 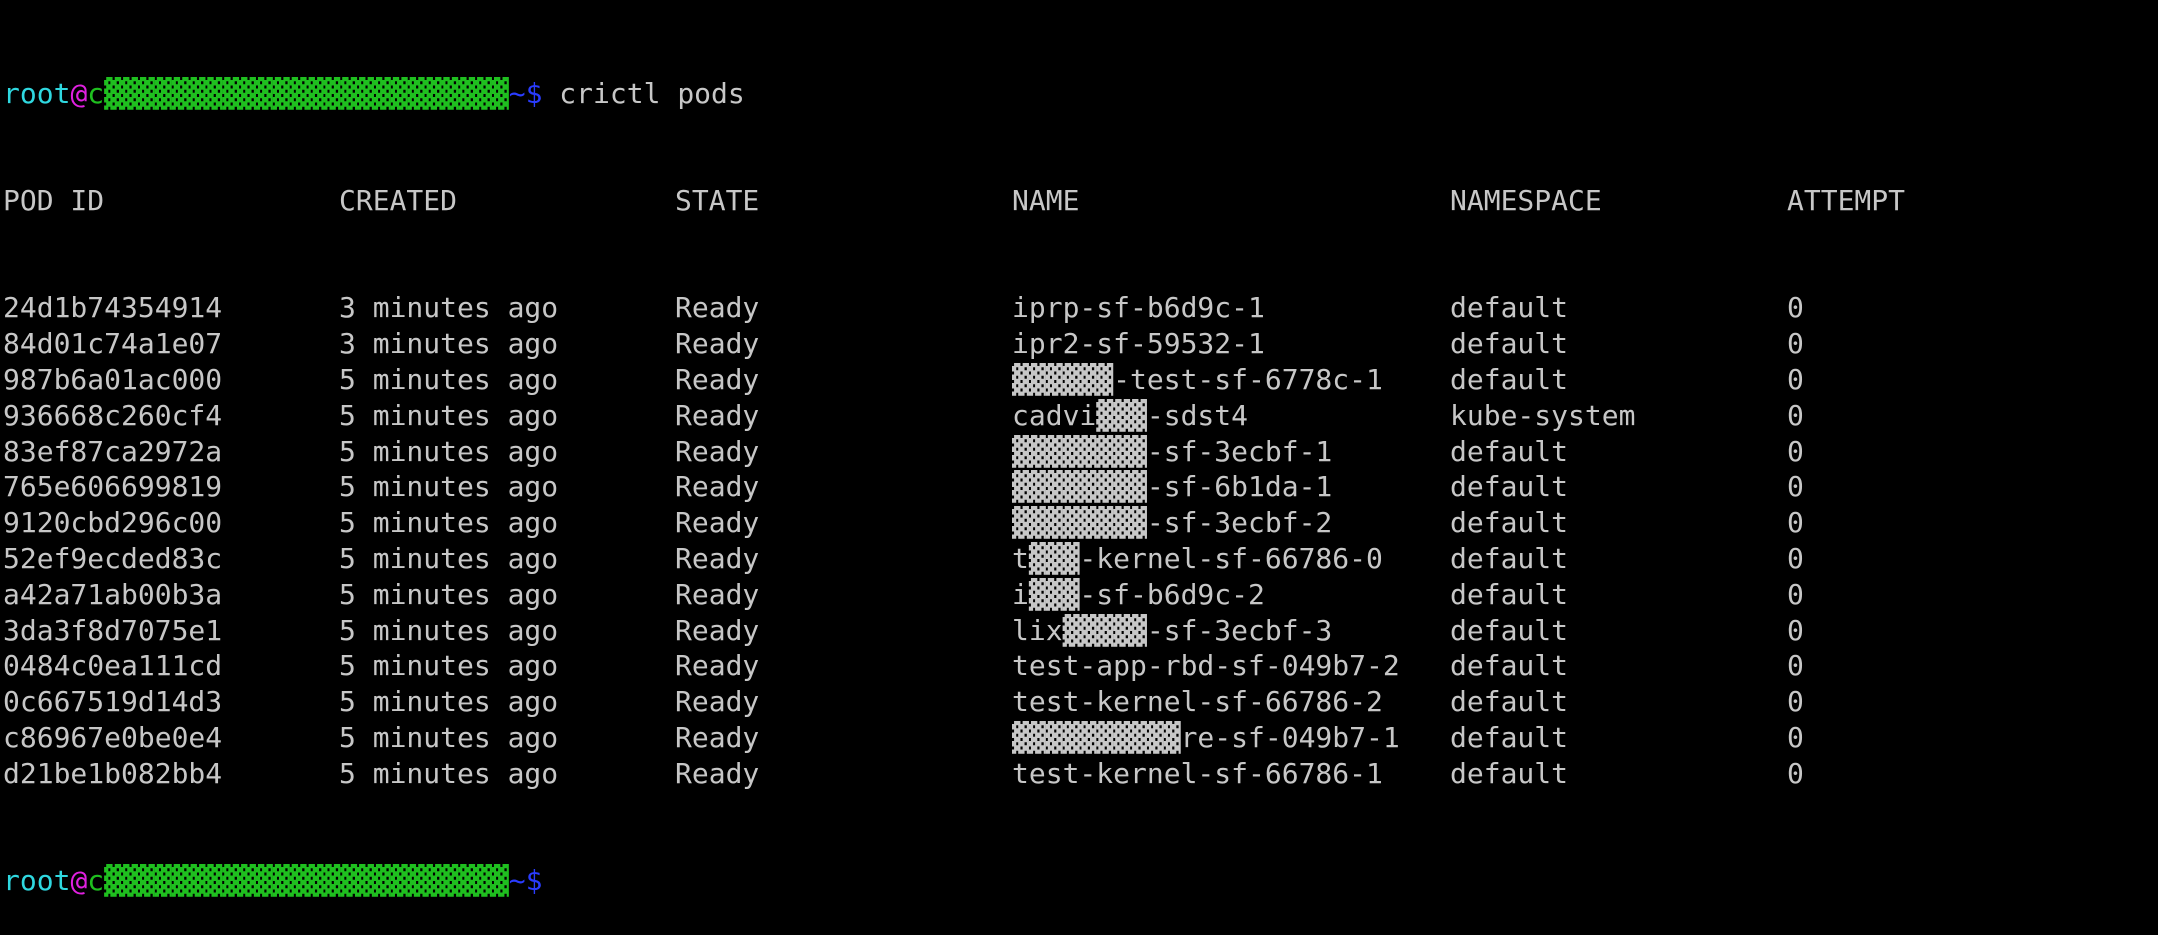 What do you see at coordinates (1138, 308) in the screenshot?
I see `cell-name: iprp-sf-b6d9c-1` at bounding box center [1138, 308].